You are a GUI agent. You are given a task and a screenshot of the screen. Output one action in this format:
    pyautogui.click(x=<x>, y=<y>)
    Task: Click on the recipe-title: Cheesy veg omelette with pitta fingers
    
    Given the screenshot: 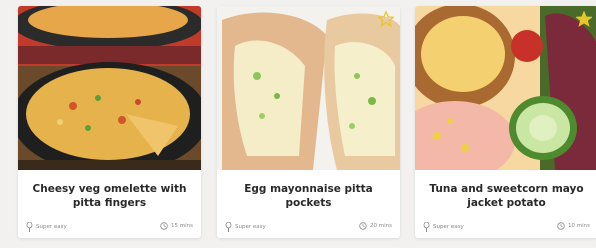 What is the action you would take?
    pyautogui.click(x=109, y=196)
    